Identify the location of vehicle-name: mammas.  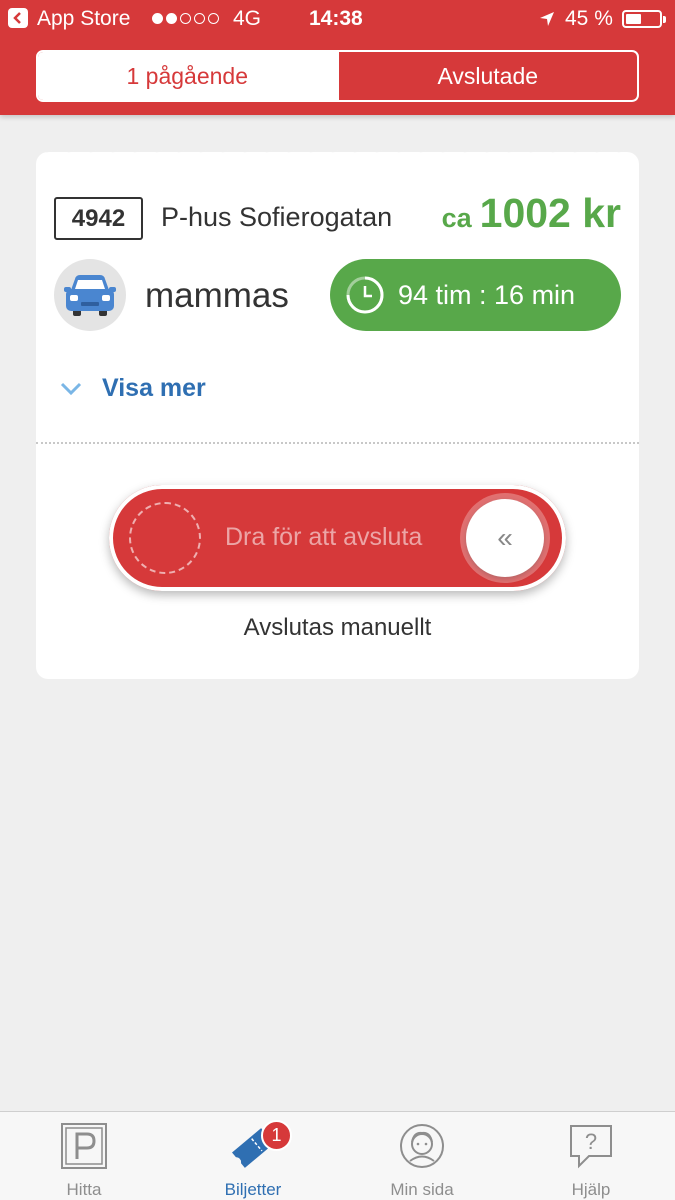
(217, 296).